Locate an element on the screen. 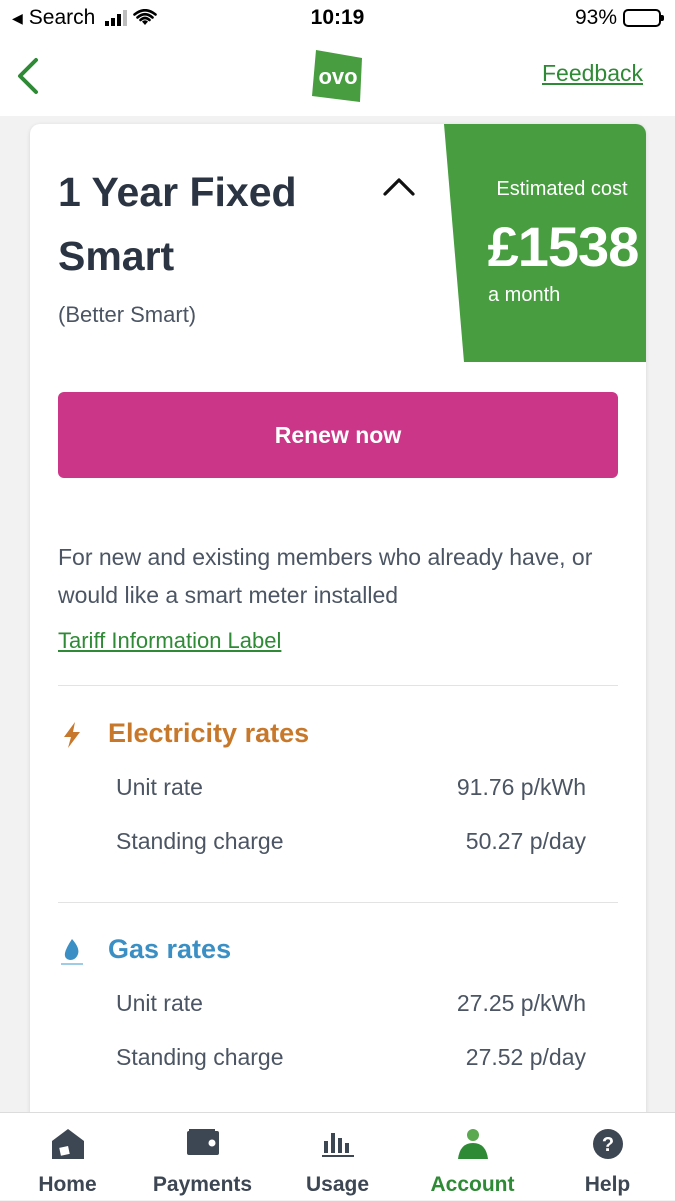 The height and width of the screenshot is (1201, 675). estimated-cost-panel: Estimated cost £1538 a month is located at coordinates (545, 243).